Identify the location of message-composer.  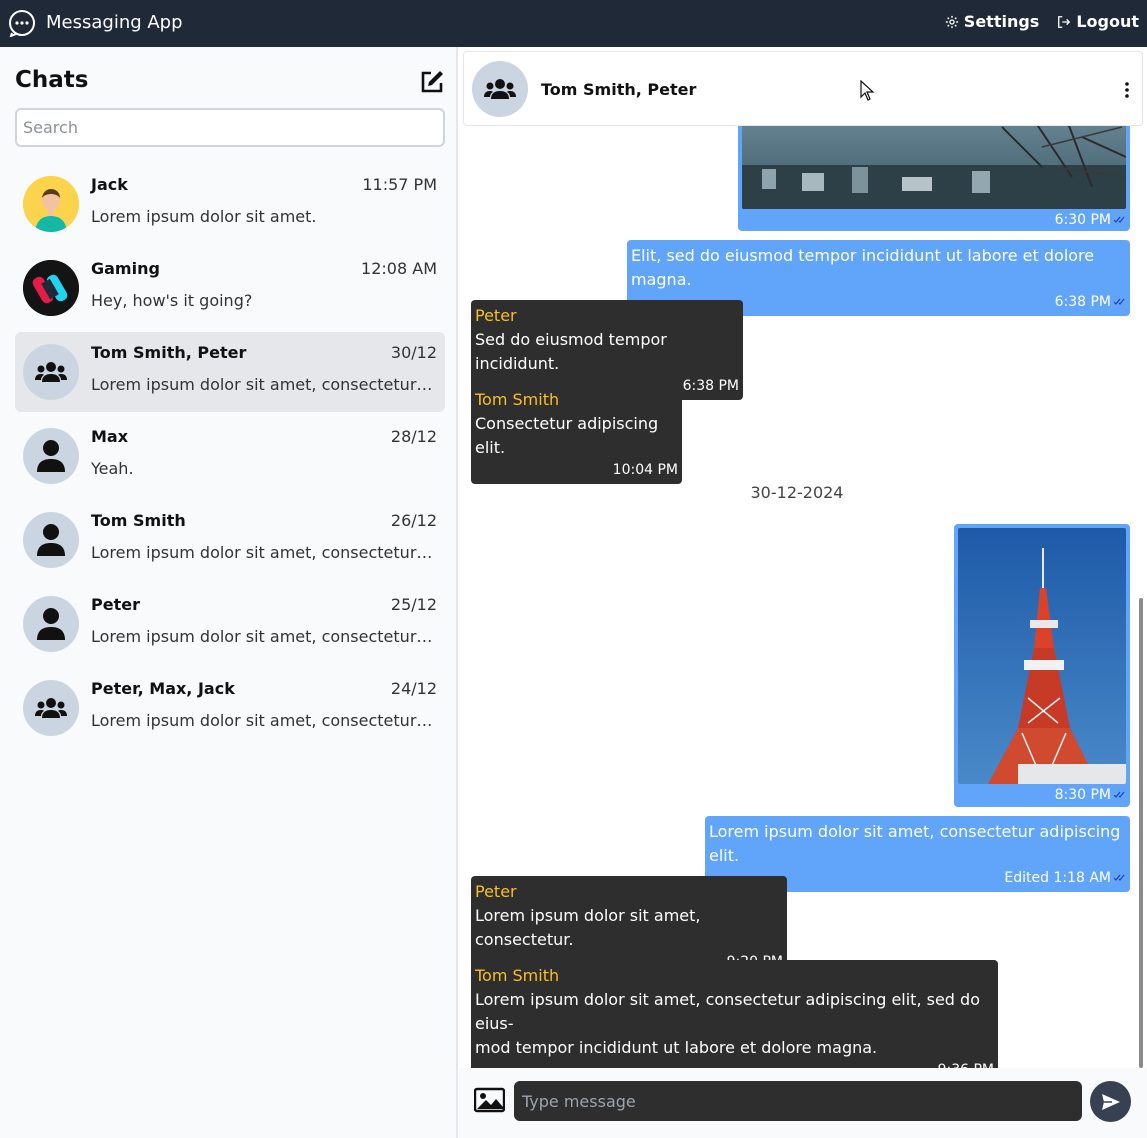
(803, 1103).